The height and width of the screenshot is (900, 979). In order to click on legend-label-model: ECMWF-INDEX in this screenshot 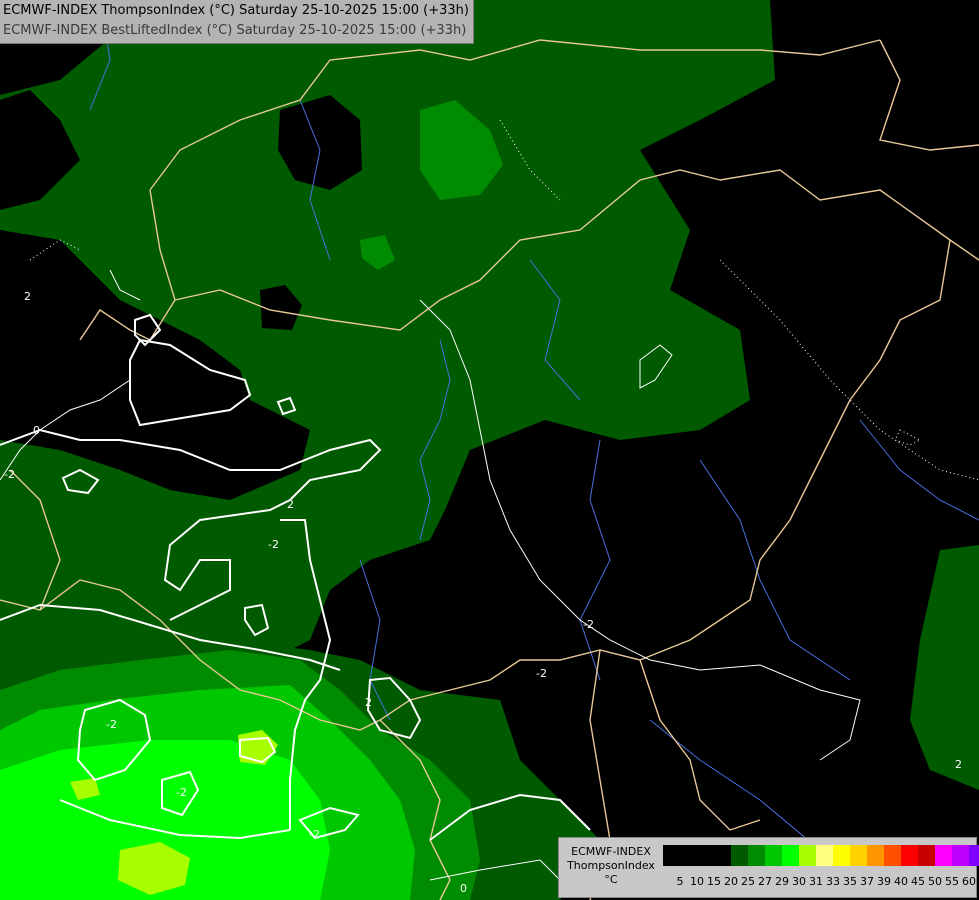, I will do `click(611, 851)`.